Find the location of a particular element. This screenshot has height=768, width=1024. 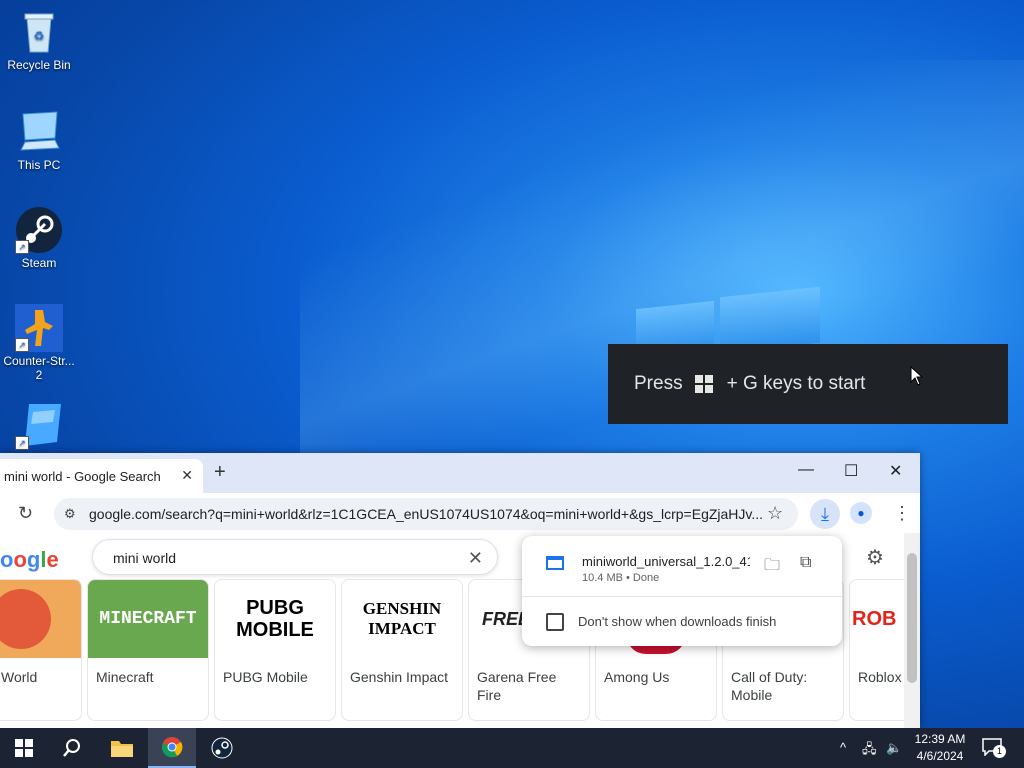

computer-icon is located at coordinates (39, 132).